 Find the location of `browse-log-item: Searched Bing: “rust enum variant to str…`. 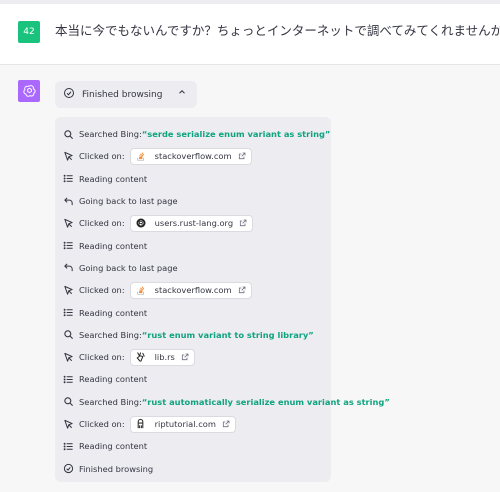

browse-log-item: Searched Bing: “rust enum variant to str… is located at coordinates (196, 335).